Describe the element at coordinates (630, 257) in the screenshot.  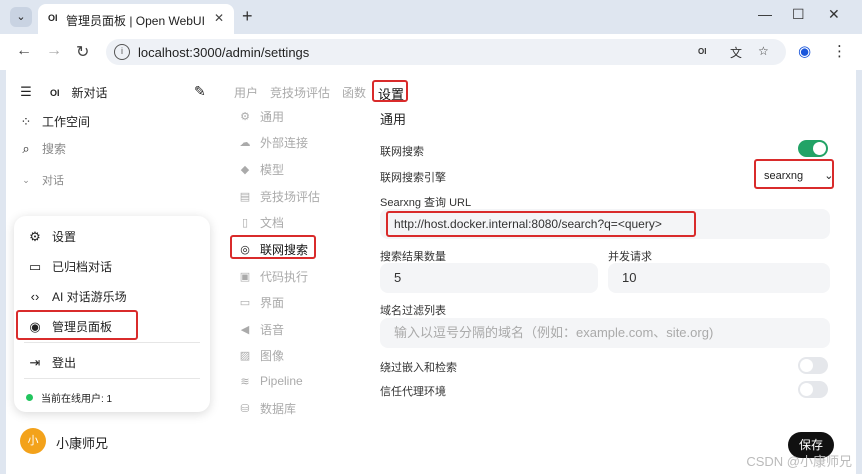
I see `concurrent-requests-label: 并发请求` at that location.